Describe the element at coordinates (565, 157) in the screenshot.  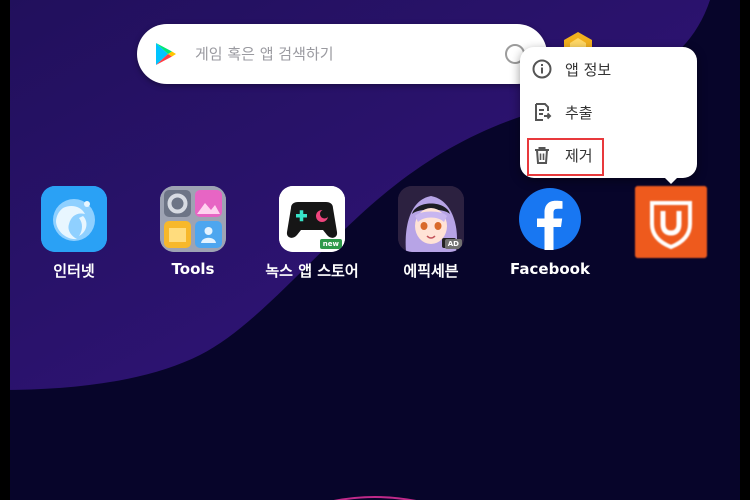
I see `remove-highlight-box` at that location.